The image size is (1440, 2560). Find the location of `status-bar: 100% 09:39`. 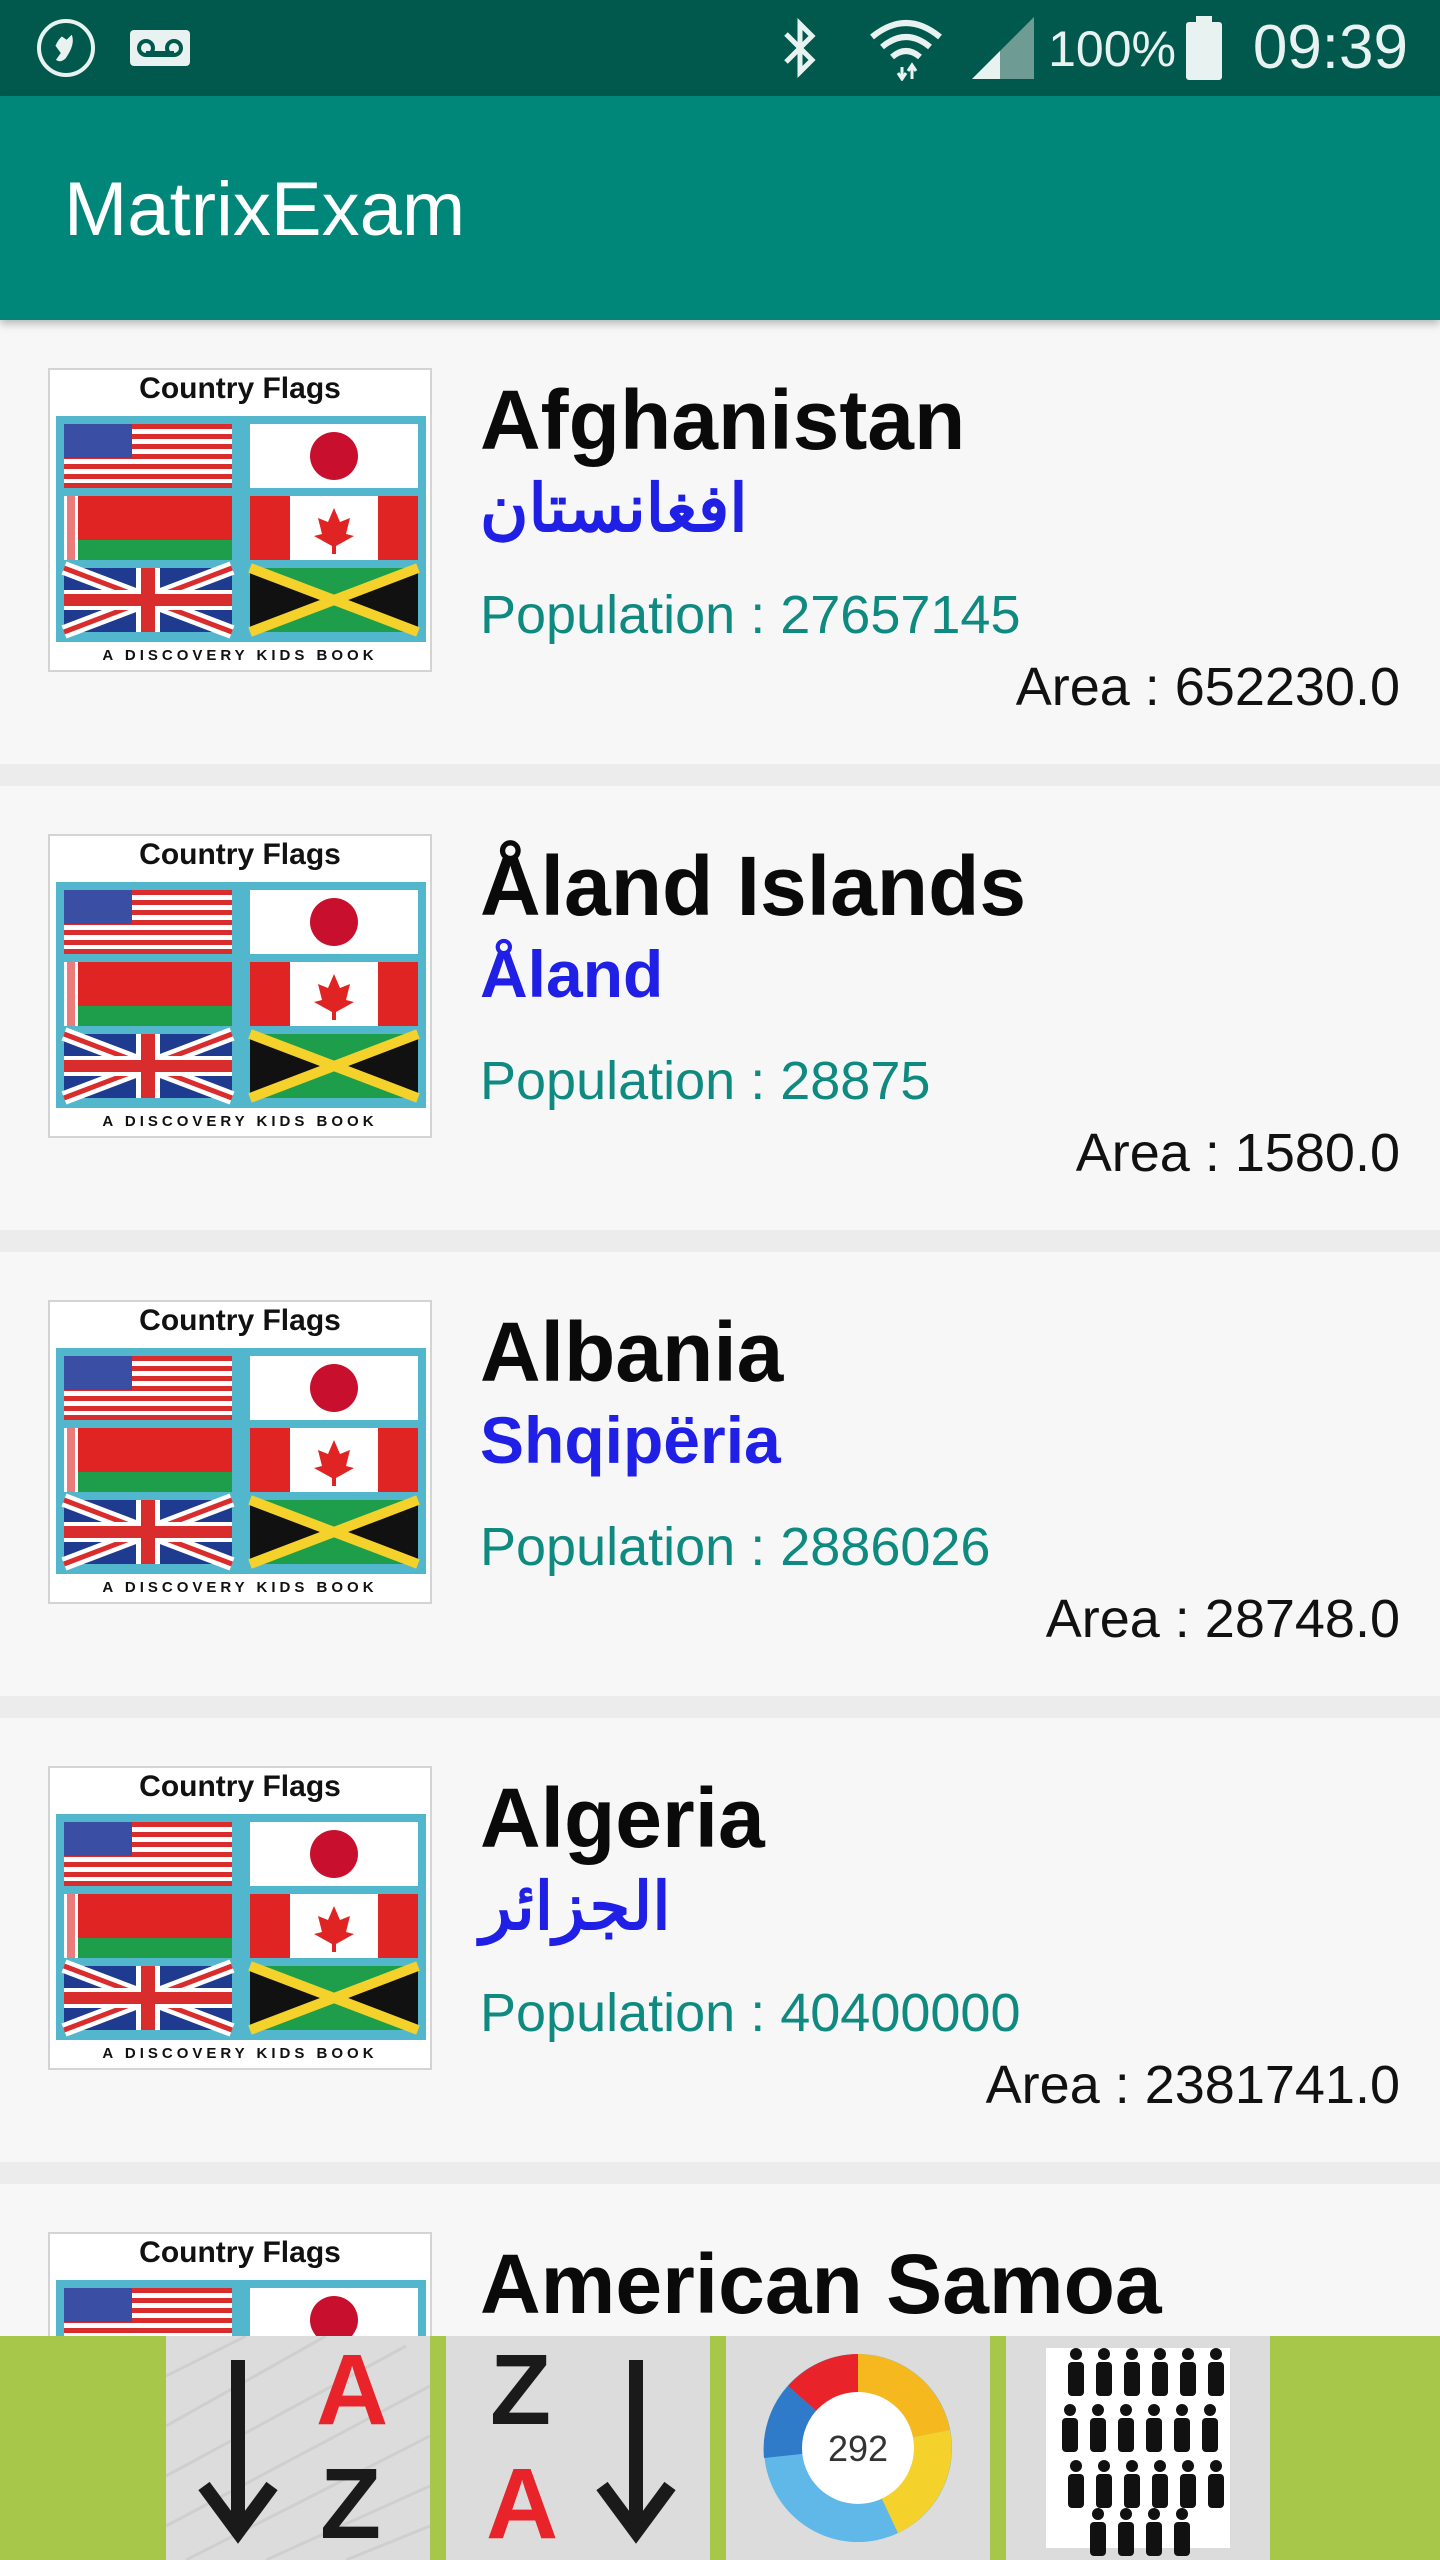

status-bar: 100% 09:39 is located at coordinates (720, 48).